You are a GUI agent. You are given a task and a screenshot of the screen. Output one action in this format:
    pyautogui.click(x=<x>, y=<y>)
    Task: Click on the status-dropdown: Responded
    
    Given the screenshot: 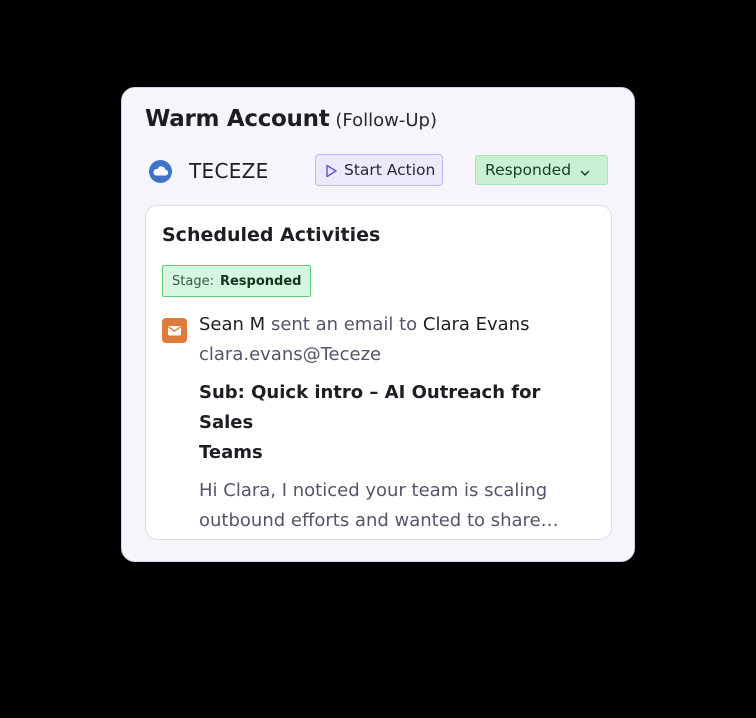 What is the action you would take?
    pyautogui.click(x=541, y=170)
    